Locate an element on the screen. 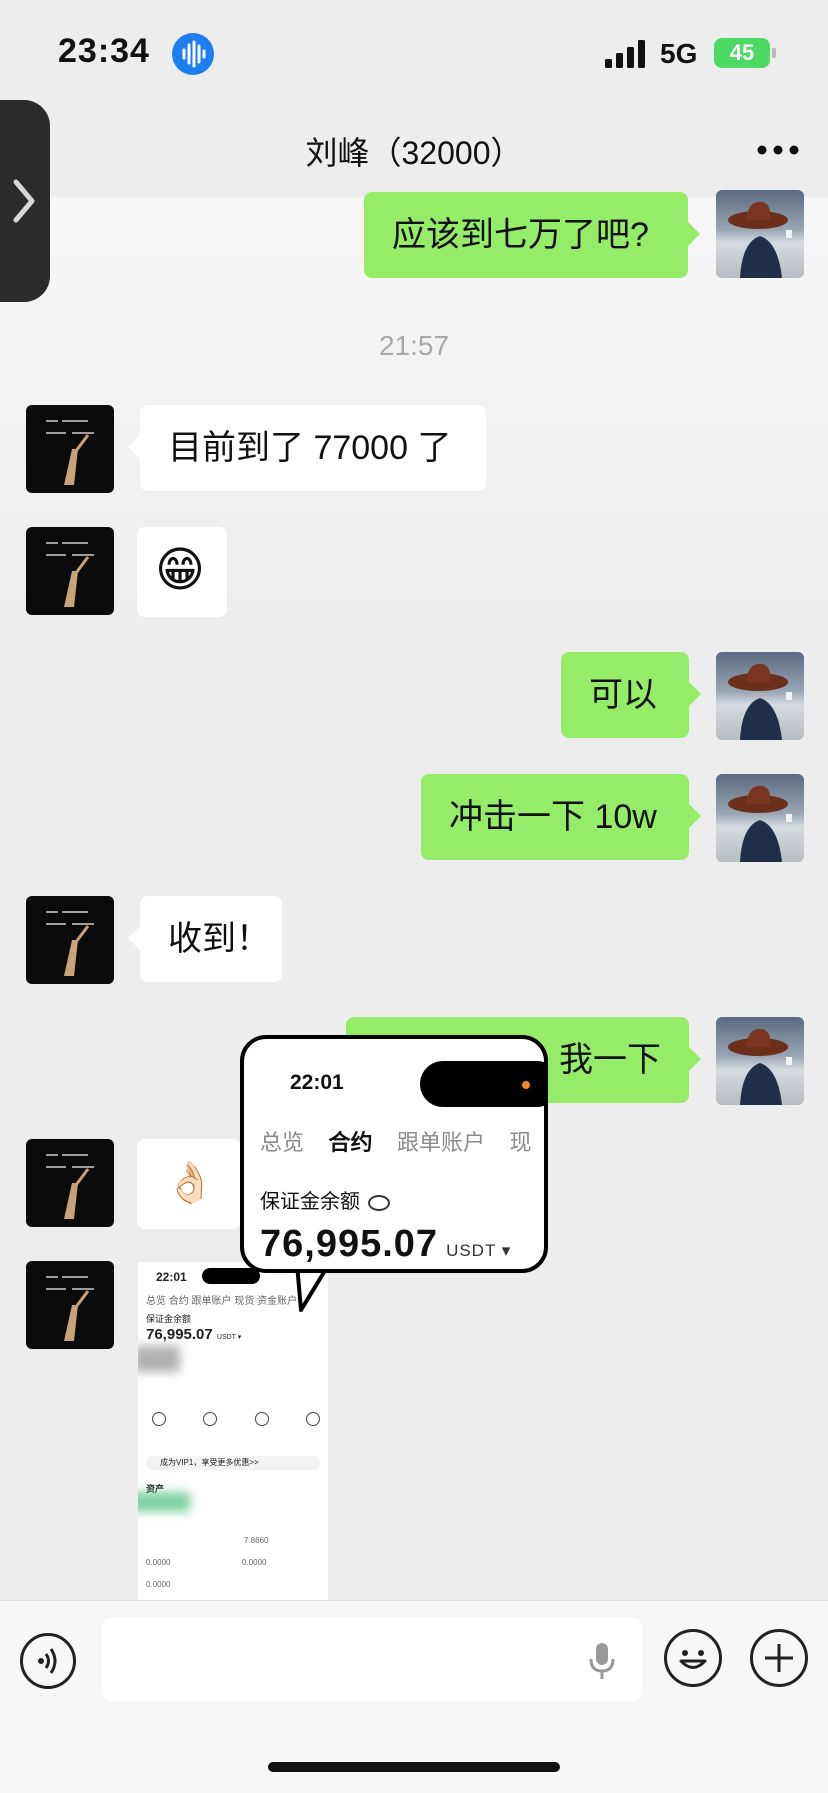 The height and width of the screenshot is (1793, 828). microphone-icon is located at coordinates (602, 1661).